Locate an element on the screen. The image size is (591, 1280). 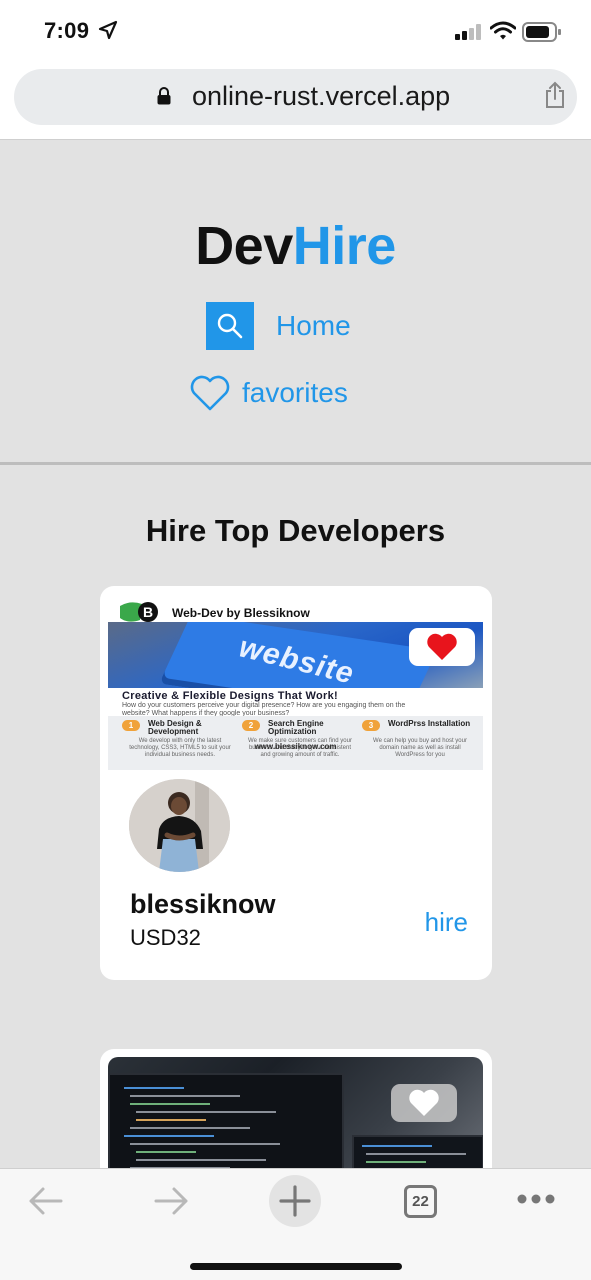
share-icon is located at coordinates (555, 95).